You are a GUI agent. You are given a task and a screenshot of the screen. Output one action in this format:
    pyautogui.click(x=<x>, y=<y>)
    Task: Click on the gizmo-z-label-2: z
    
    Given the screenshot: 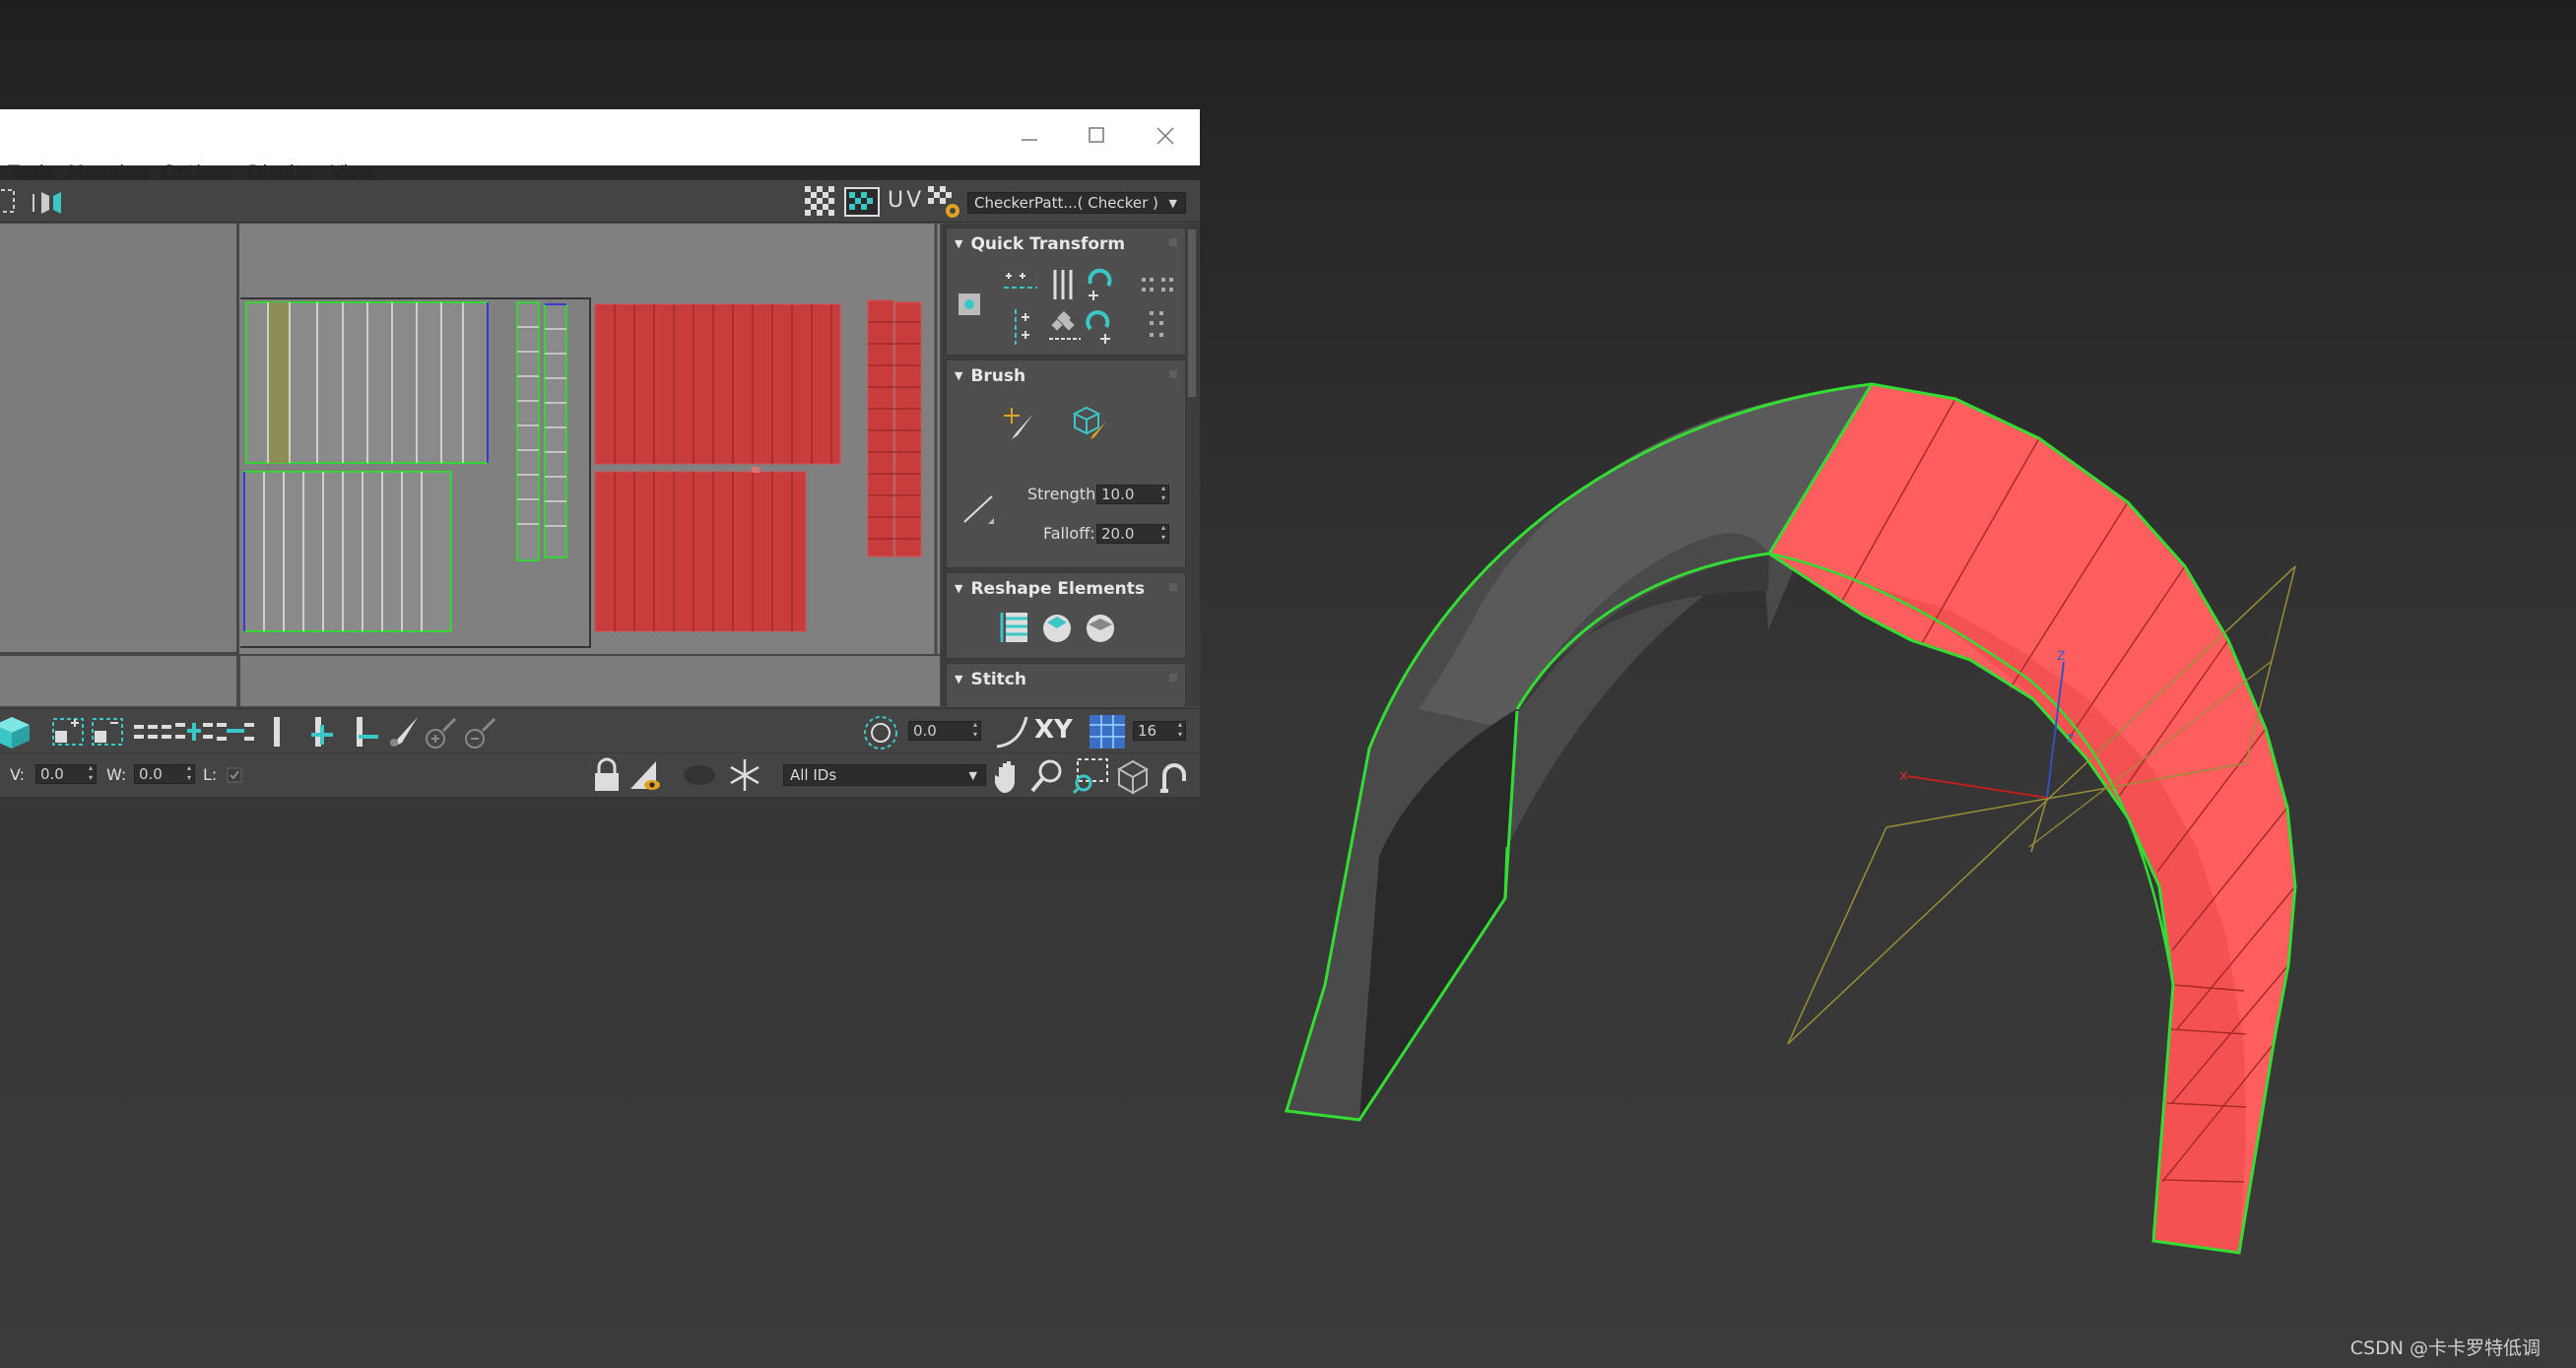 What is the action you would take?
    pyautogui.click(x=2070, y=739)
    